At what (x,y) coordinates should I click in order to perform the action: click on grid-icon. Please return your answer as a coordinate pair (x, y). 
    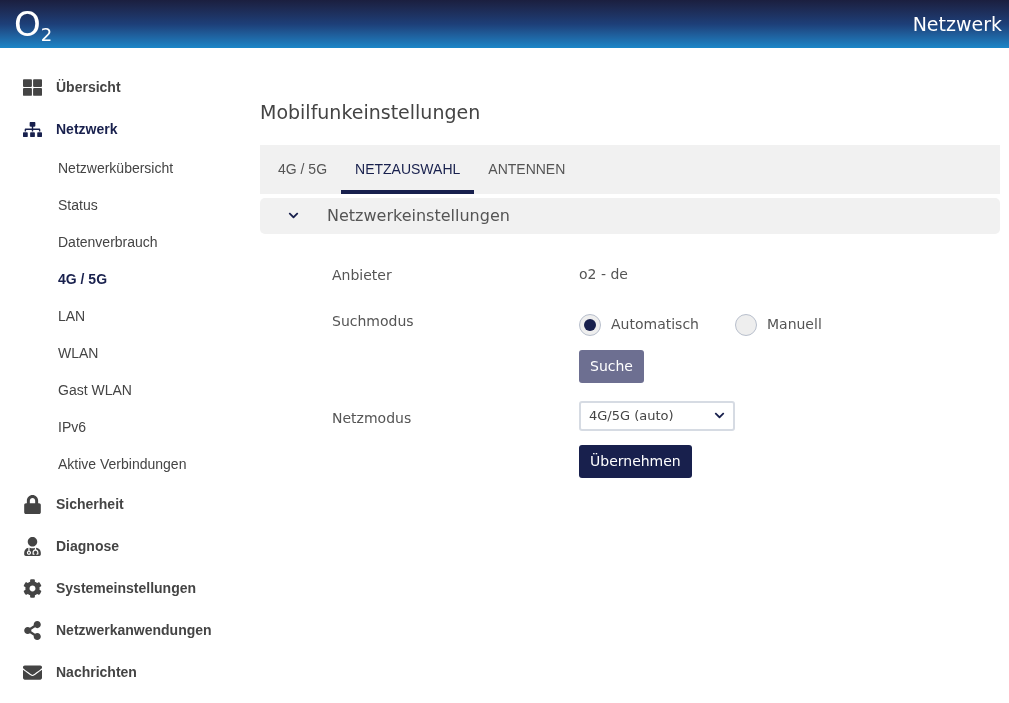
    Looking at the image, I should click on (32, 87).